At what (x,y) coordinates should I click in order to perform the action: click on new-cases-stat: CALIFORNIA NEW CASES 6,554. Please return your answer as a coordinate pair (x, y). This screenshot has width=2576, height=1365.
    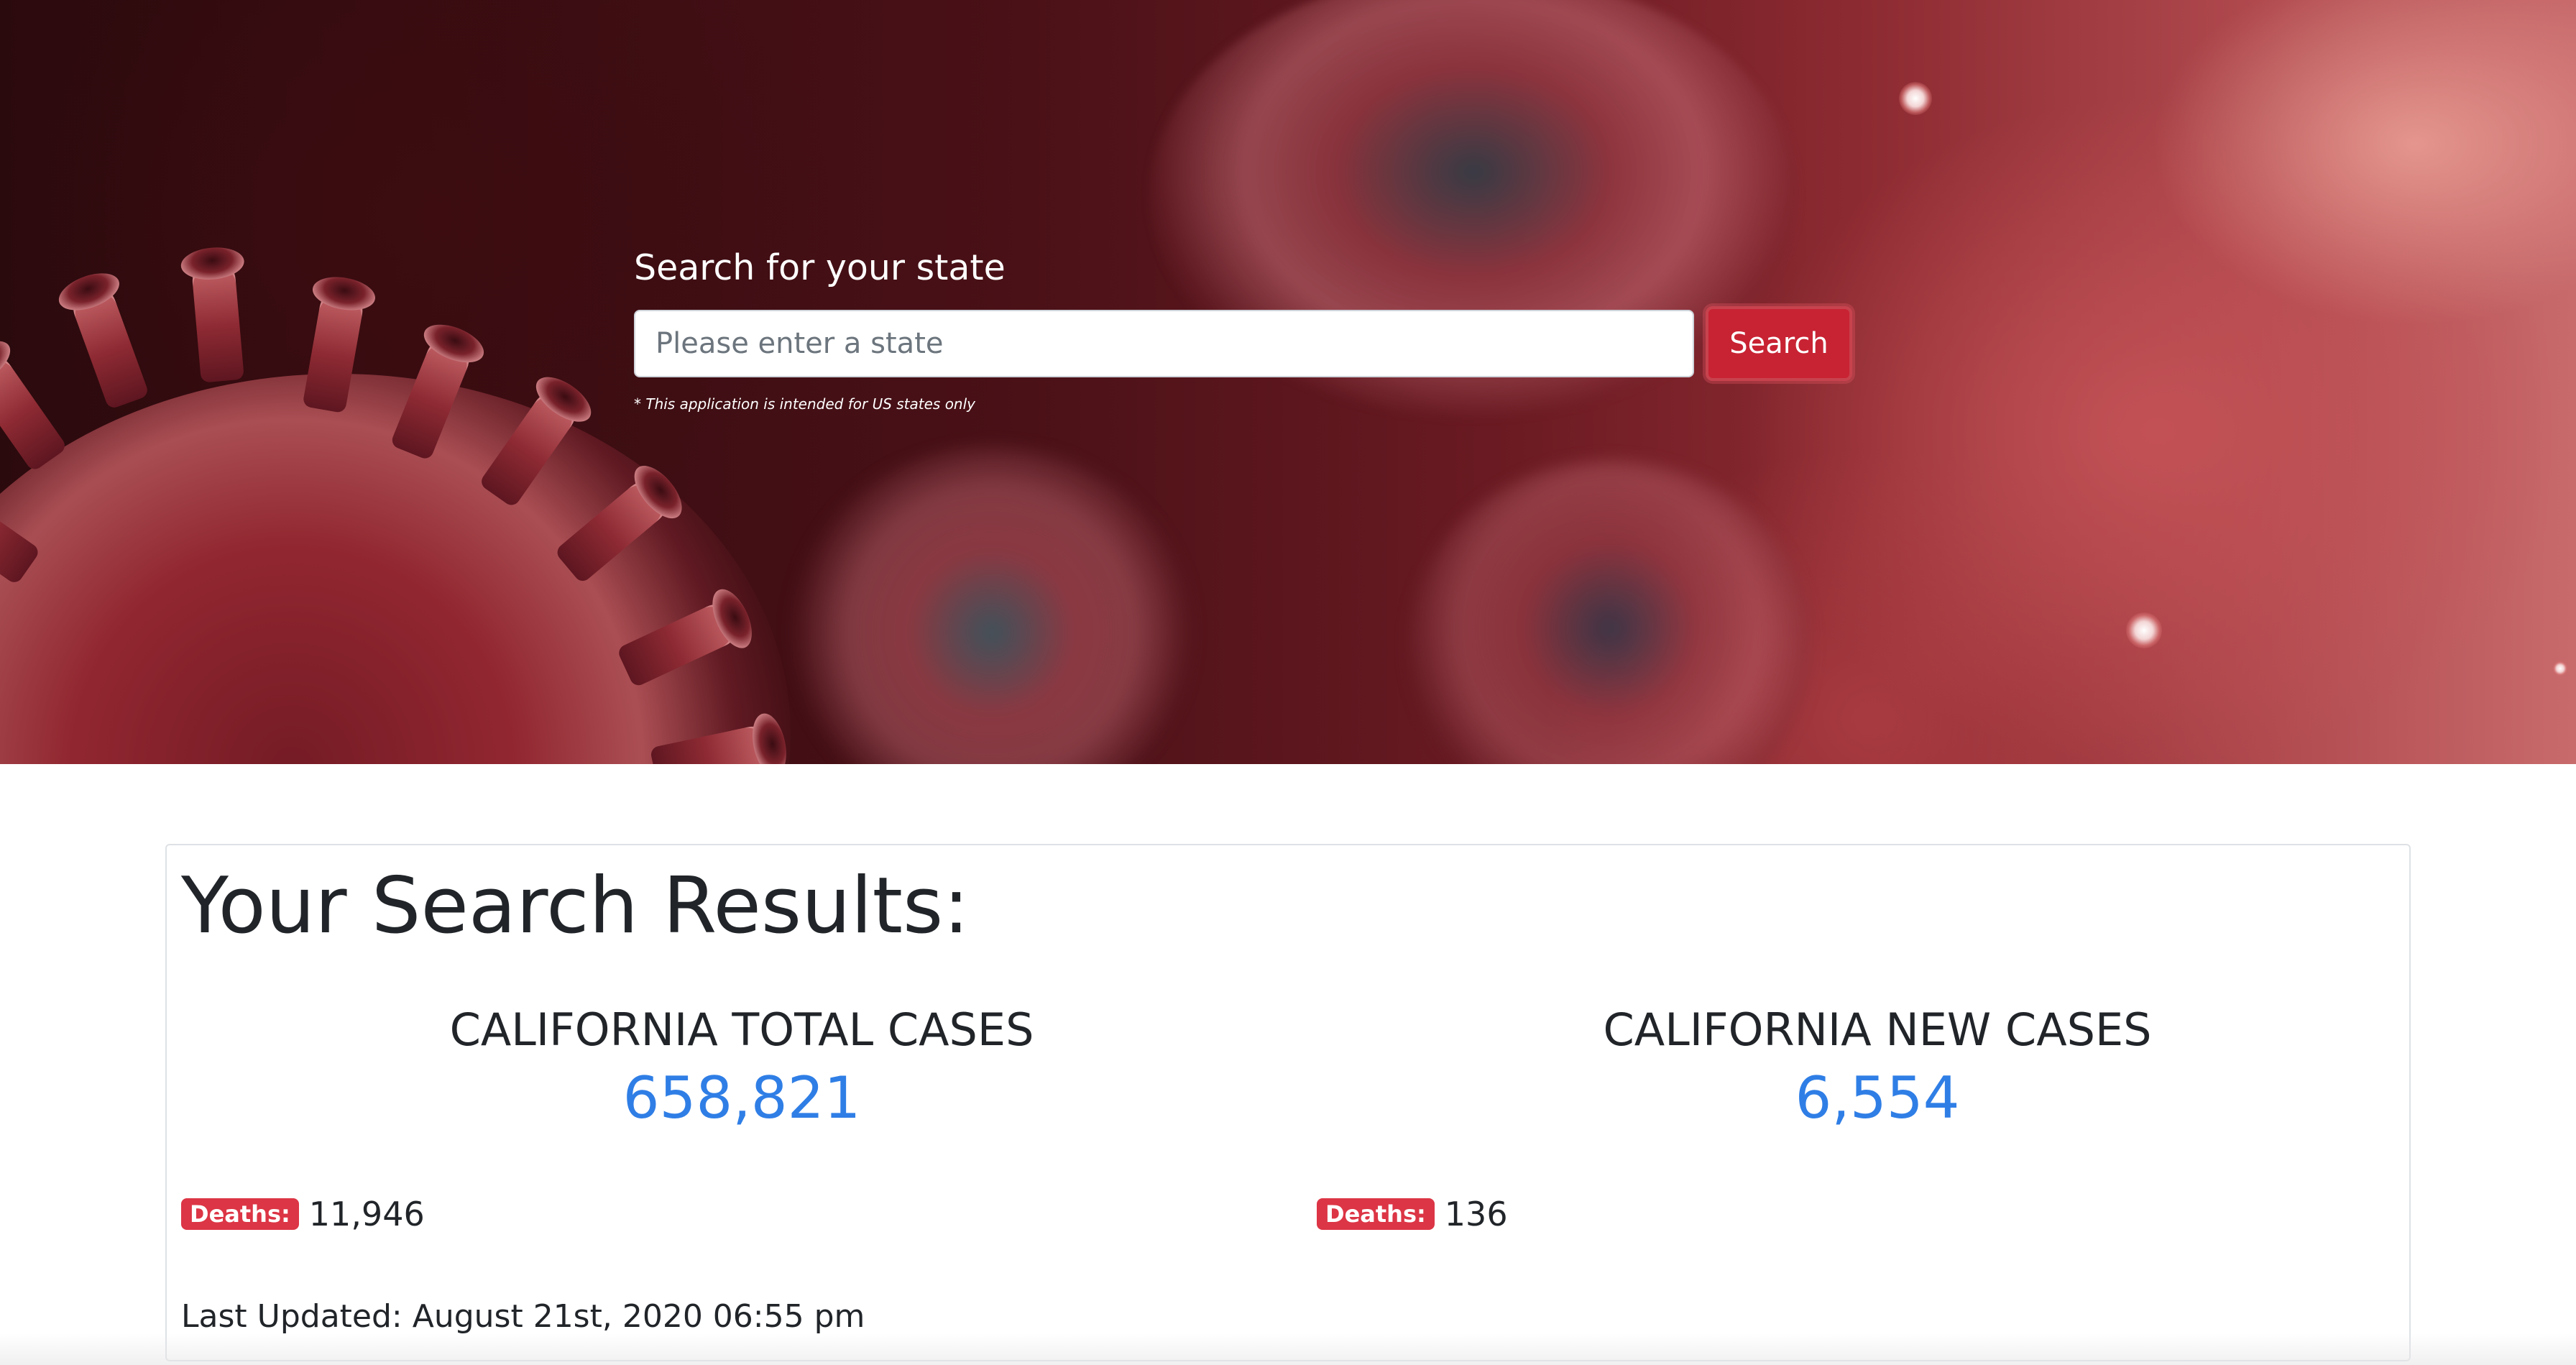
    Looking at the image, I should click on (1877, 1066).